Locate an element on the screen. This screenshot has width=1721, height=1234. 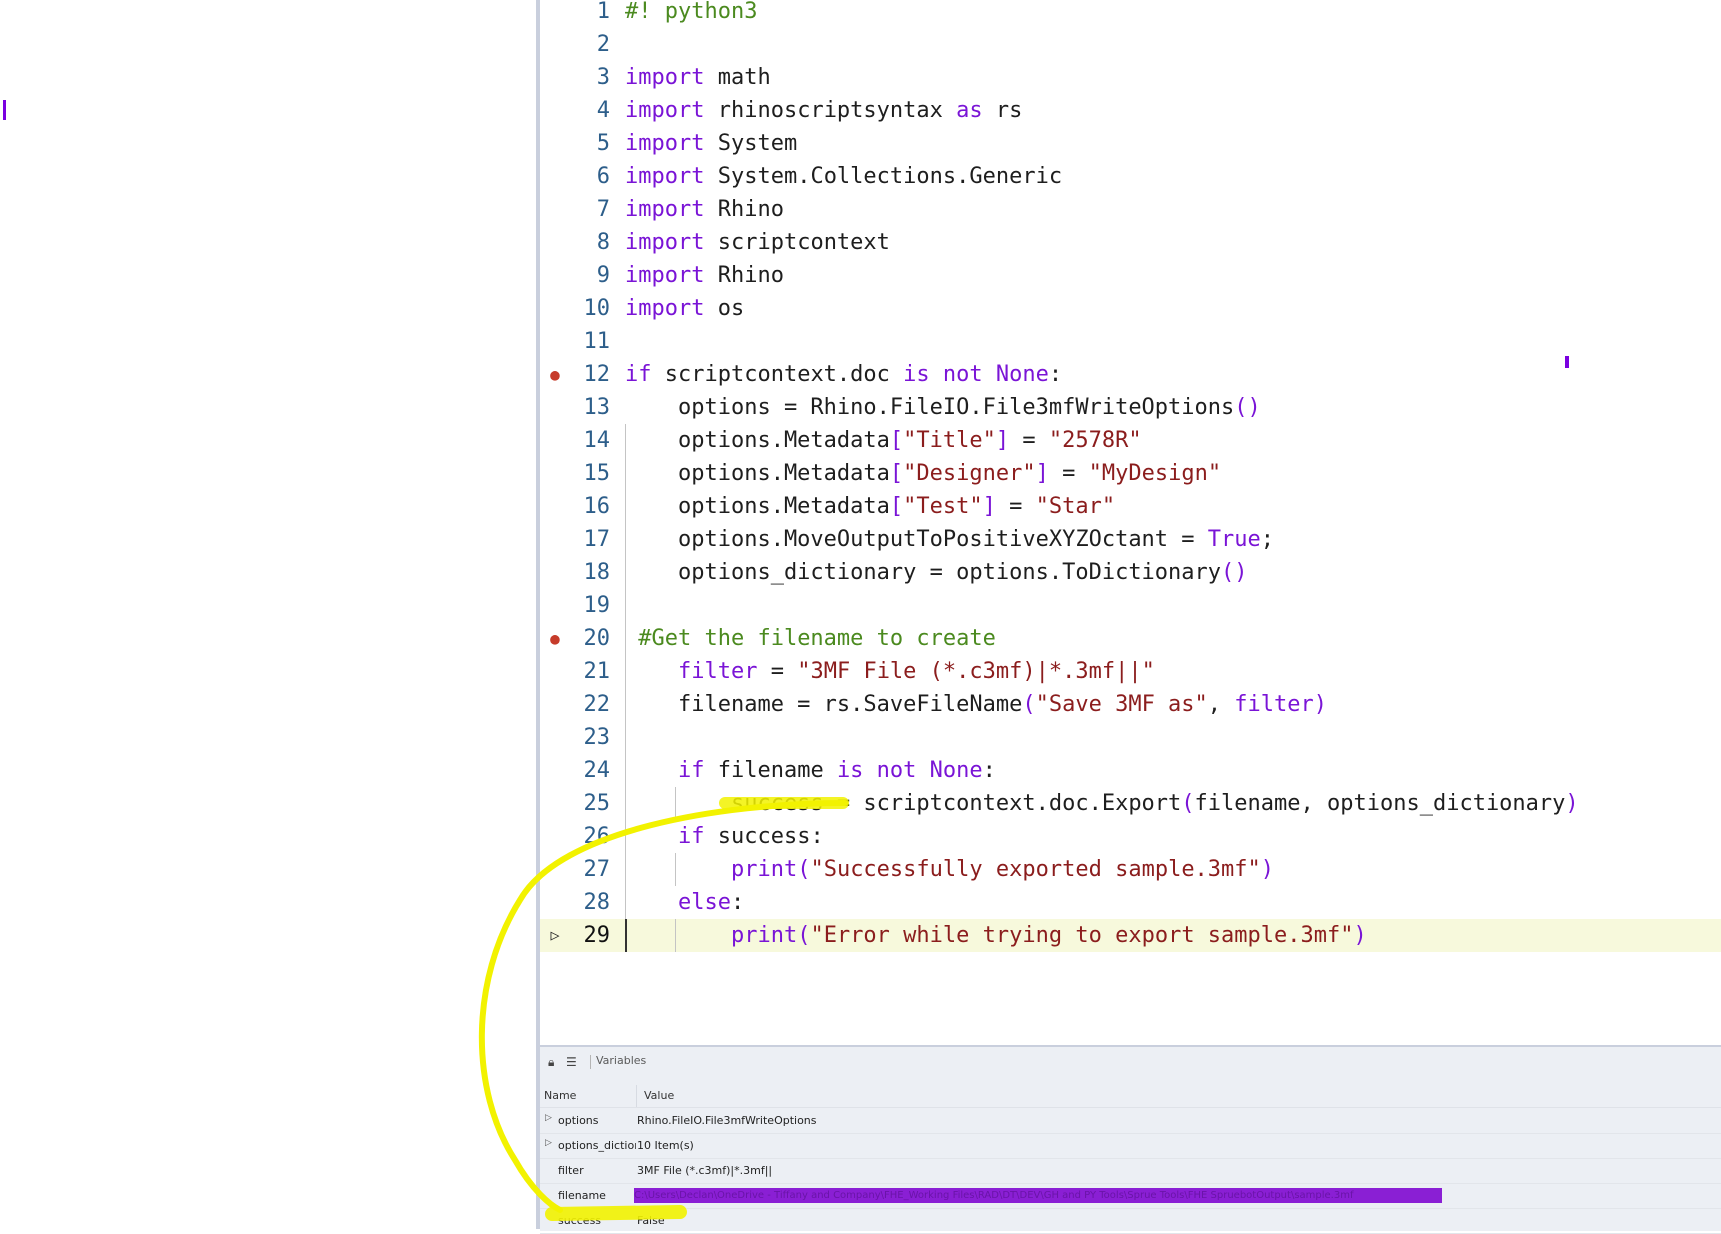
code-line: 1 #! python3 is located at coordinates (1130, 14).